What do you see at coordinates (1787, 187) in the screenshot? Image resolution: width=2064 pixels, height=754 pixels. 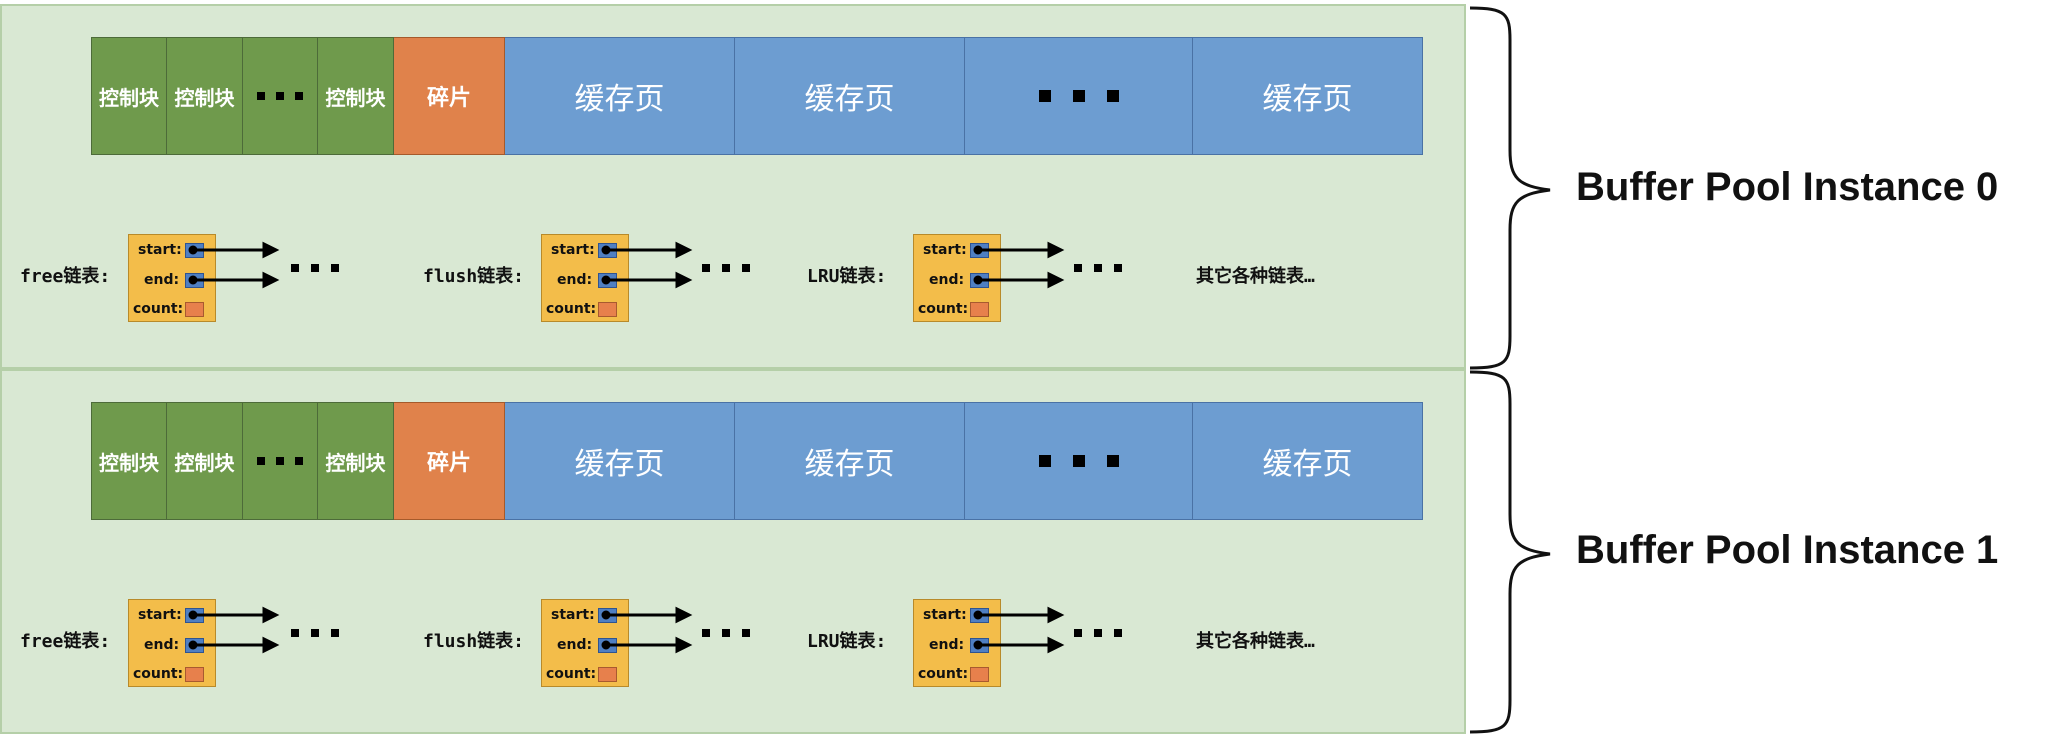 I see `instance-0-label: Buffer Pool Instance 0` at bounding box center [1787, 187].